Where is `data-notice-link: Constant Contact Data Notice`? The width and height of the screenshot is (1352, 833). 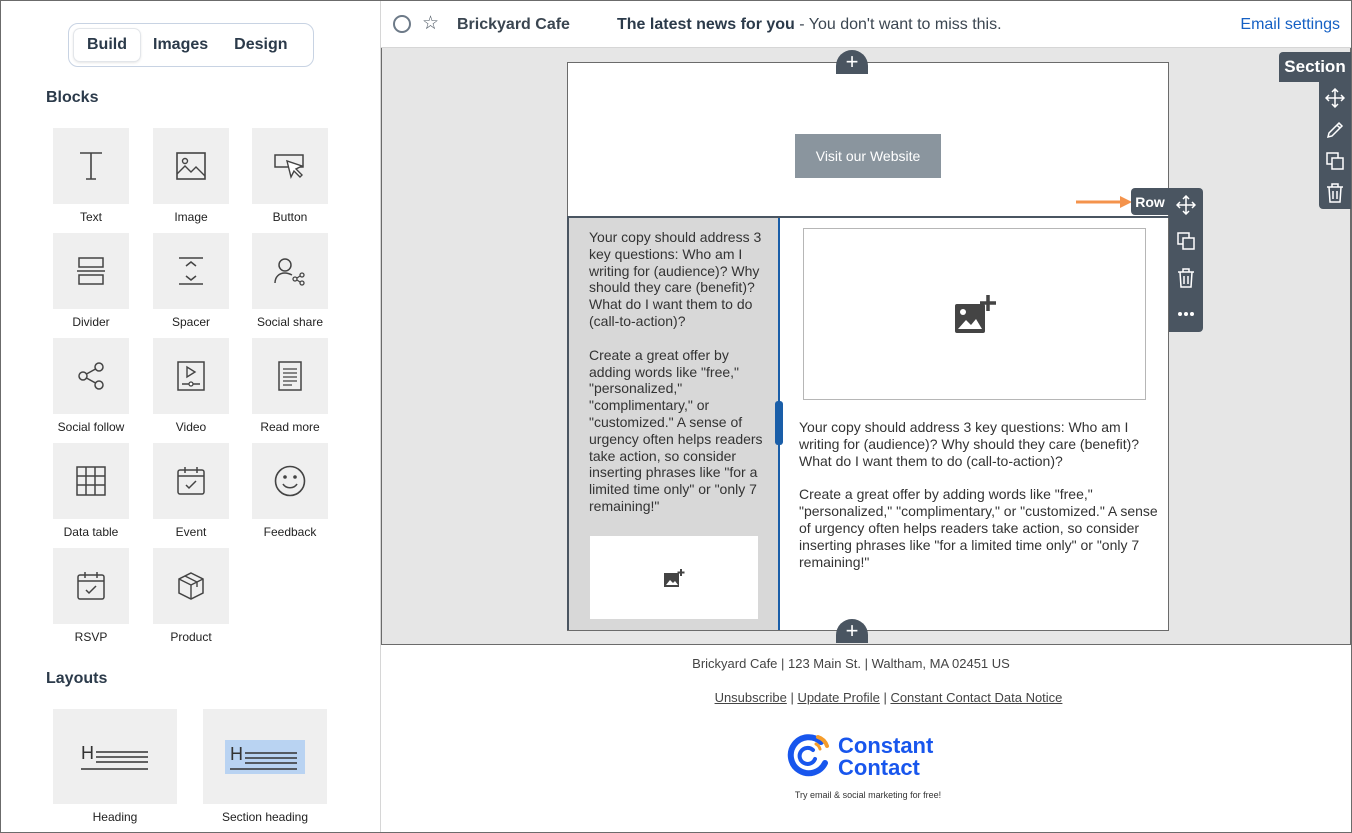
data-notice-link: Constant Contact Data Notice is located at coordinates (976, 697).